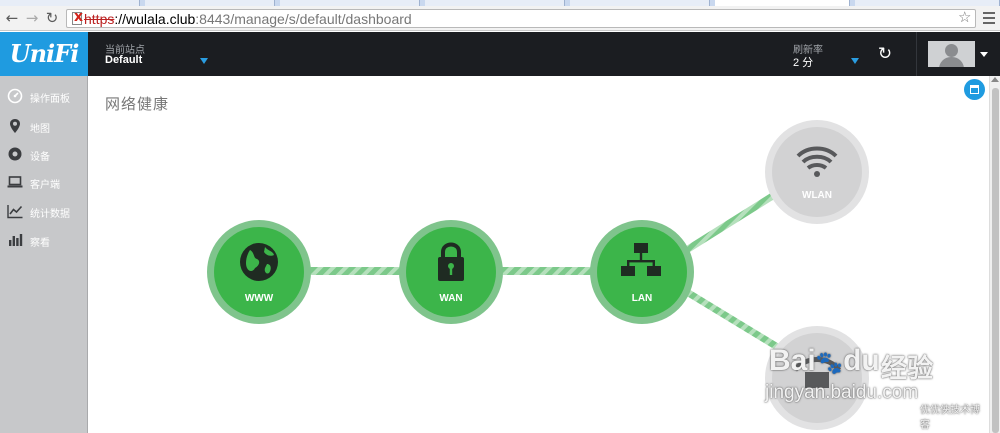  I want to click on vertical-scrollbar, so click(994, 254).